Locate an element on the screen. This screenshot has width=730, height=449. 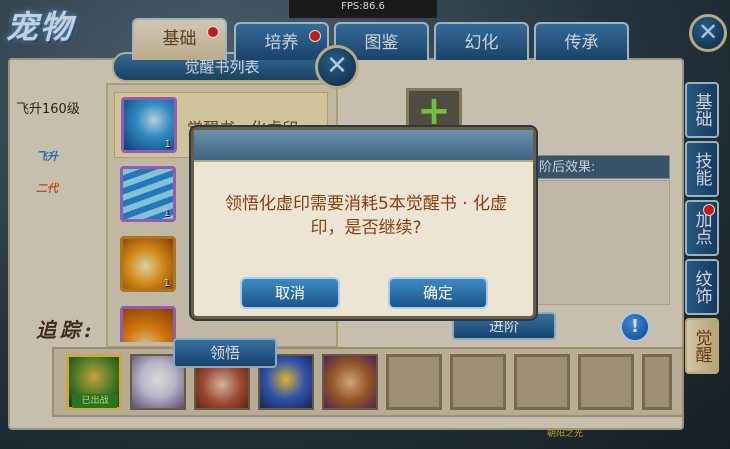
fps-counter: FPS:86.6 is located at coordinates (363, 9).